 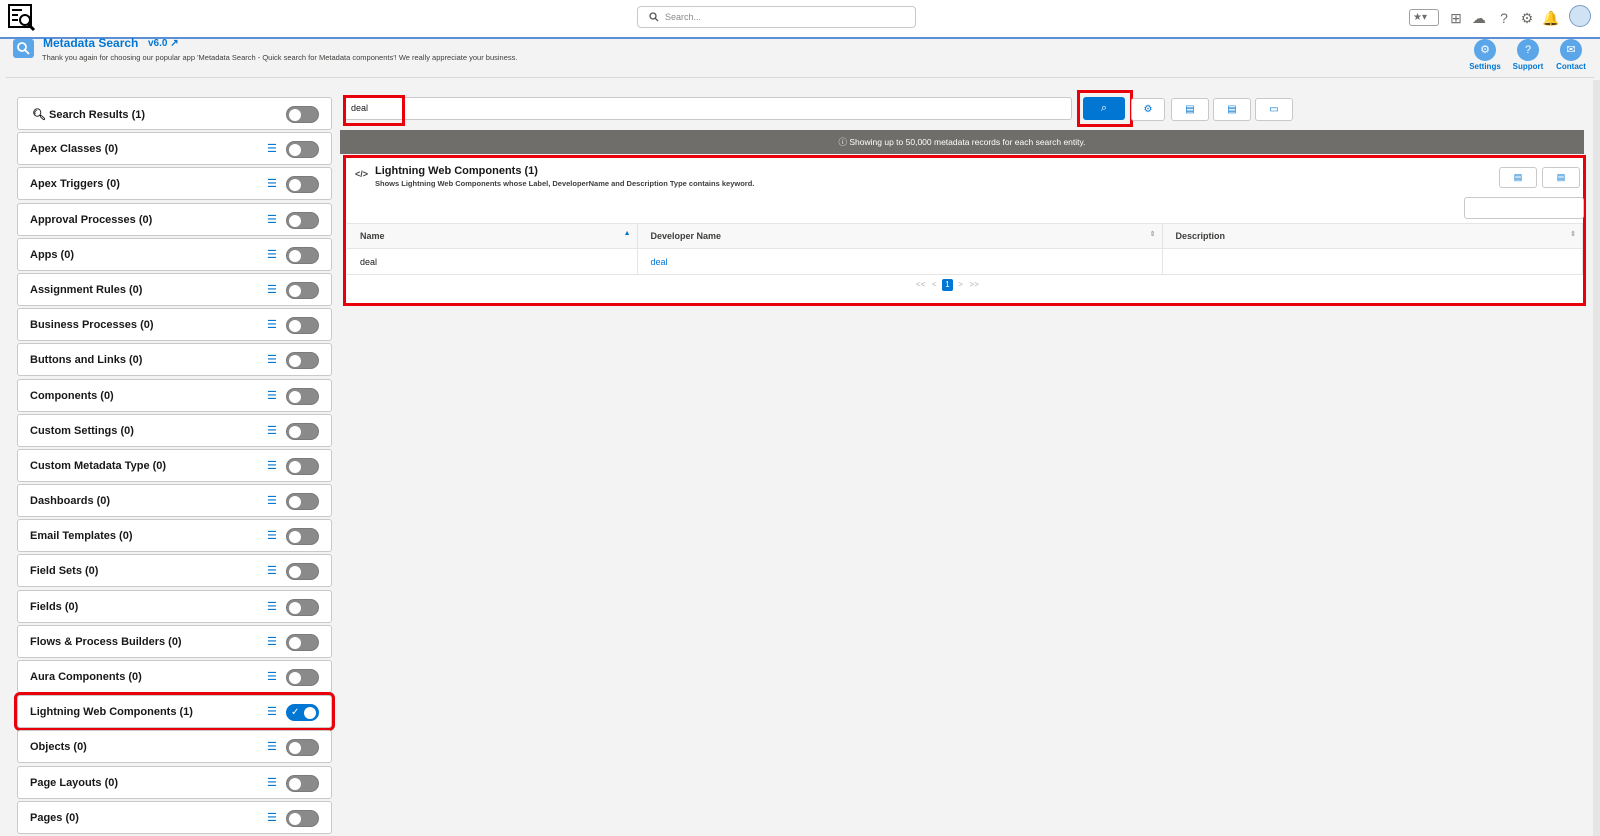 What do you see at coordinates (974, 284) in the screenshot?
I see `pager-last: >>` at bounding box center [974, 284].